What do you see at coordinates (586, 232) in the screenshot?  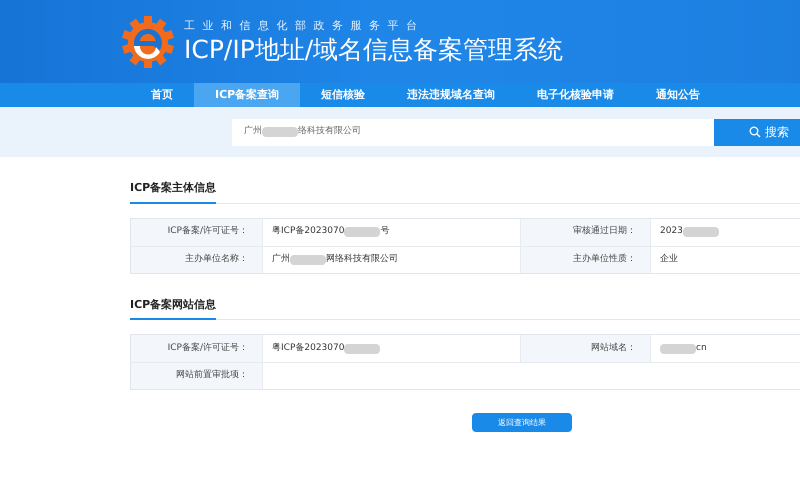 I see `label-cell: 审核通过日期：` at bounding box center [586, 232].